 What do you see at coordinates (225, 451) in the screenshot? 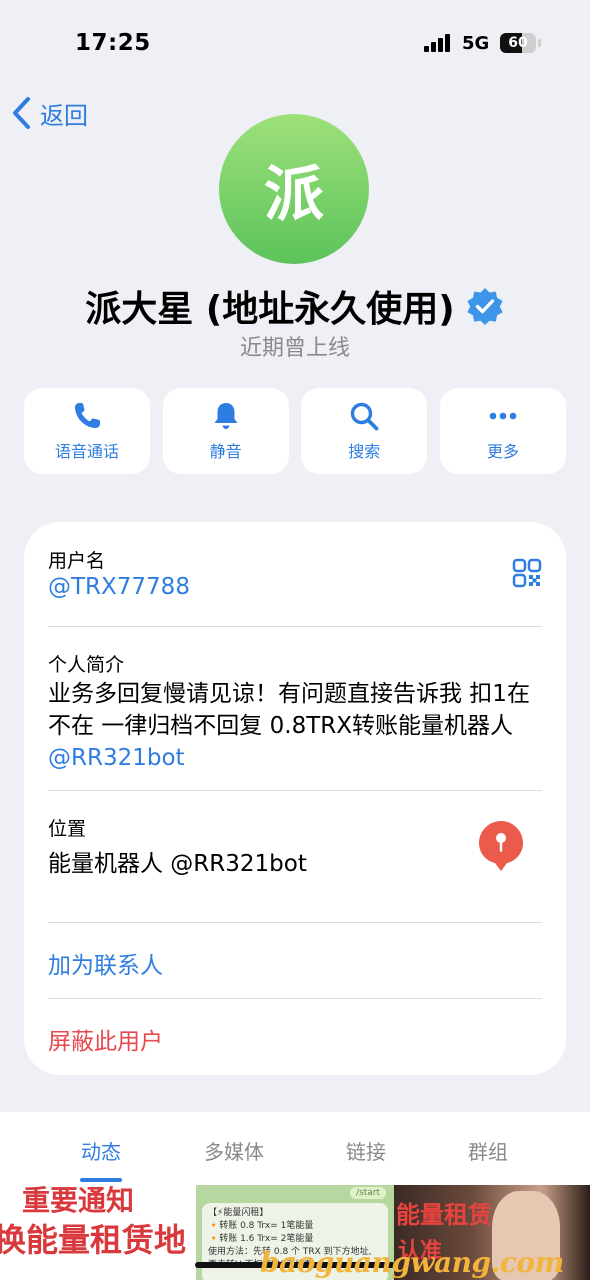
I see `mute-label: 静音` at bounding box center [225, 451].